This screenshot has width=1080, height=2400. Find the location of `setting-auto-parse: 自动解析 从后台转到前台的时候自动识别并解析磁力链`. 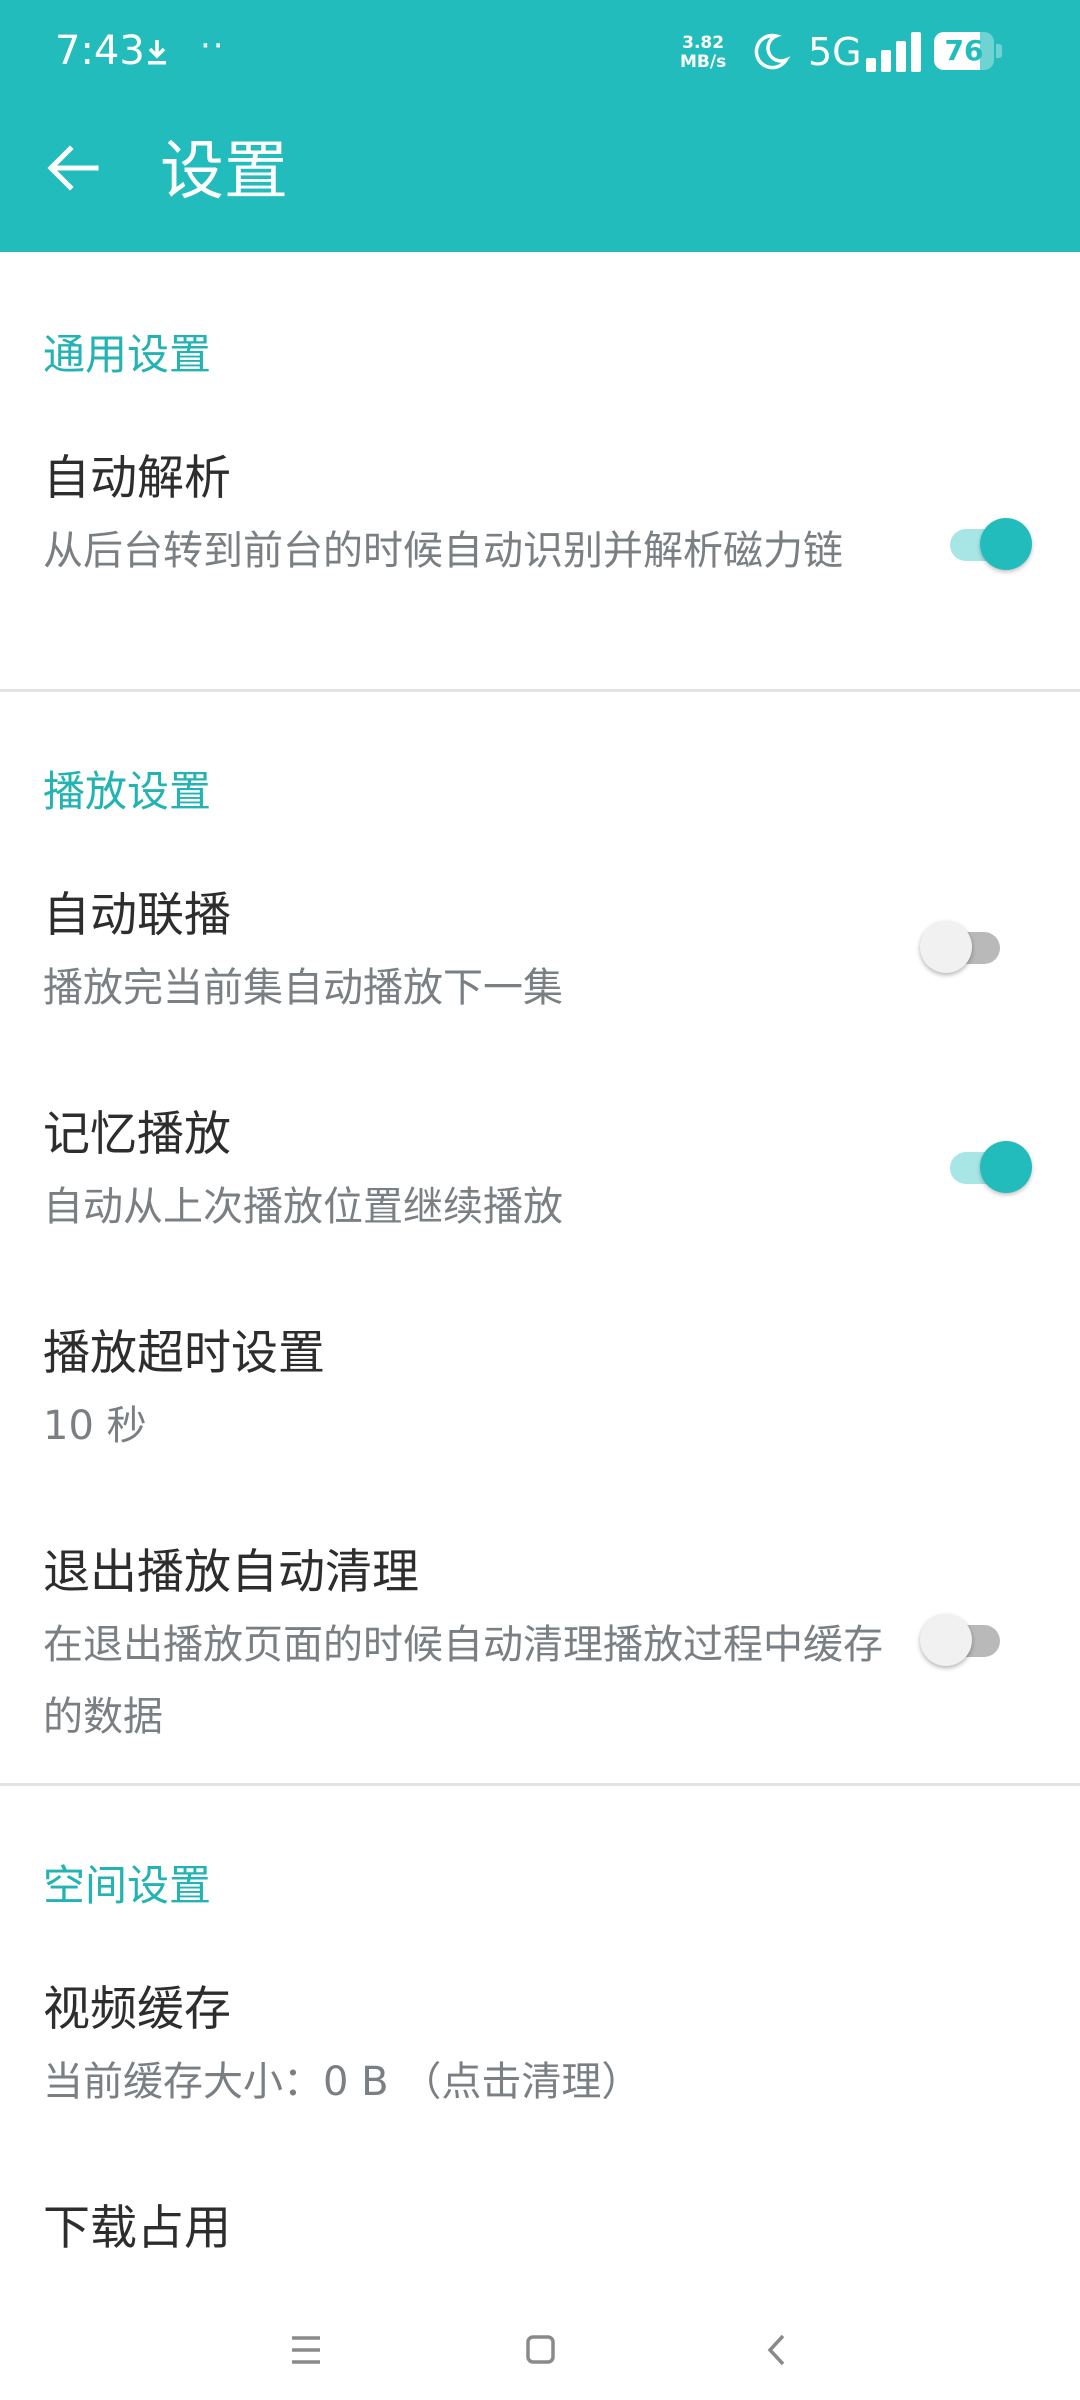

setting-auto-parse: 自动解析 从后台转到前台的时候自动识别并解析磁力链 is located at coordinates (540, 554).